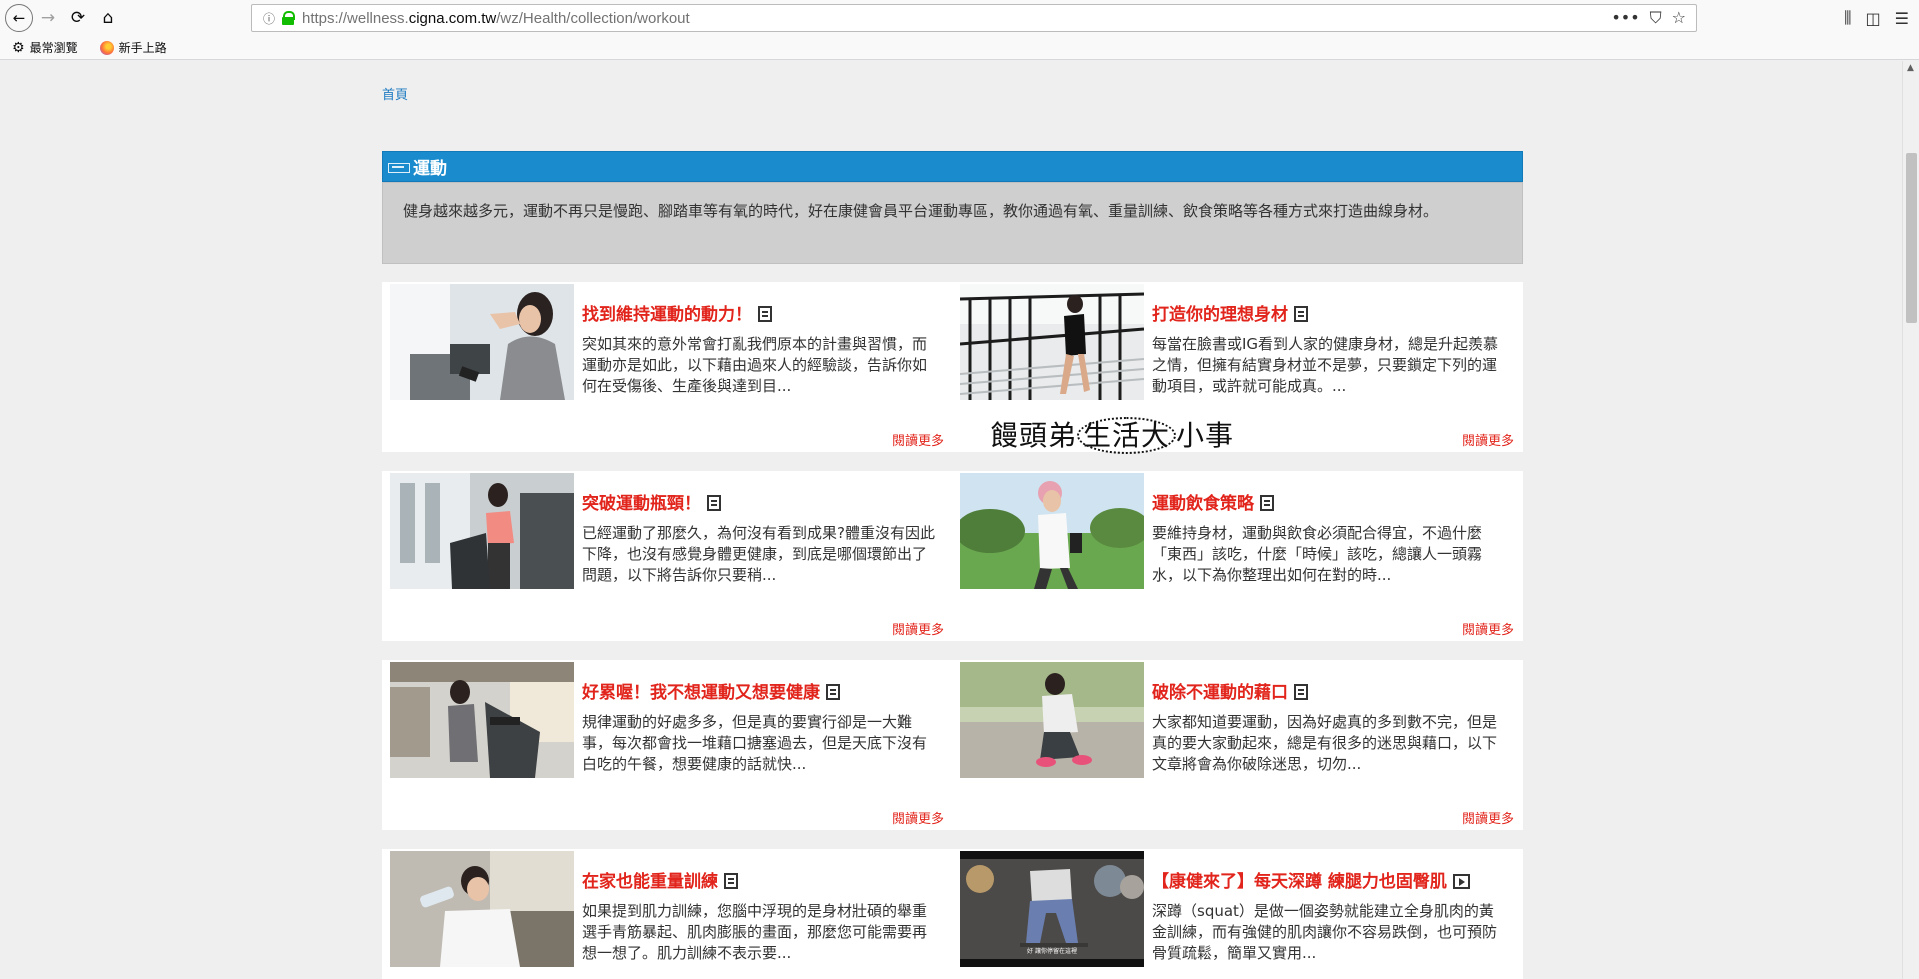 This screenshot has width=1919, height=979. What do you see at coordinates (660, 879) in the screenshot?
I see `article-title: 在家也能重量訓練` at bounding box center [660, 879].